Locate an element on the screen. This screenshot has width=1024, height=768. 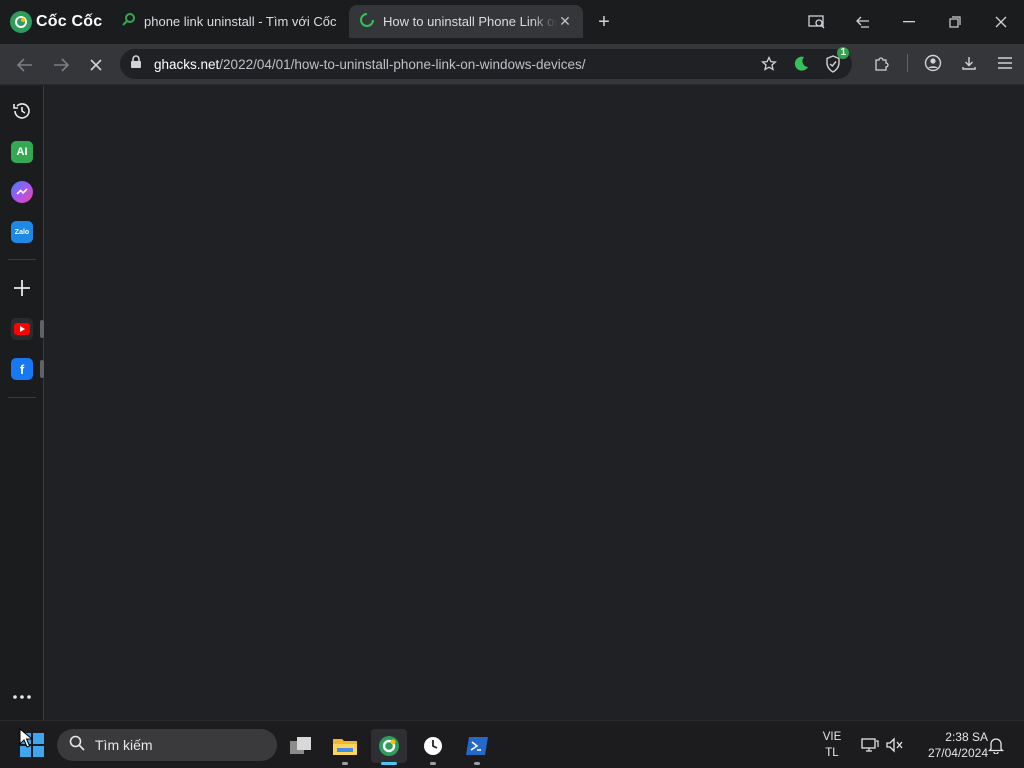
bookmark-star-icon is located at coordinates (769, 64).